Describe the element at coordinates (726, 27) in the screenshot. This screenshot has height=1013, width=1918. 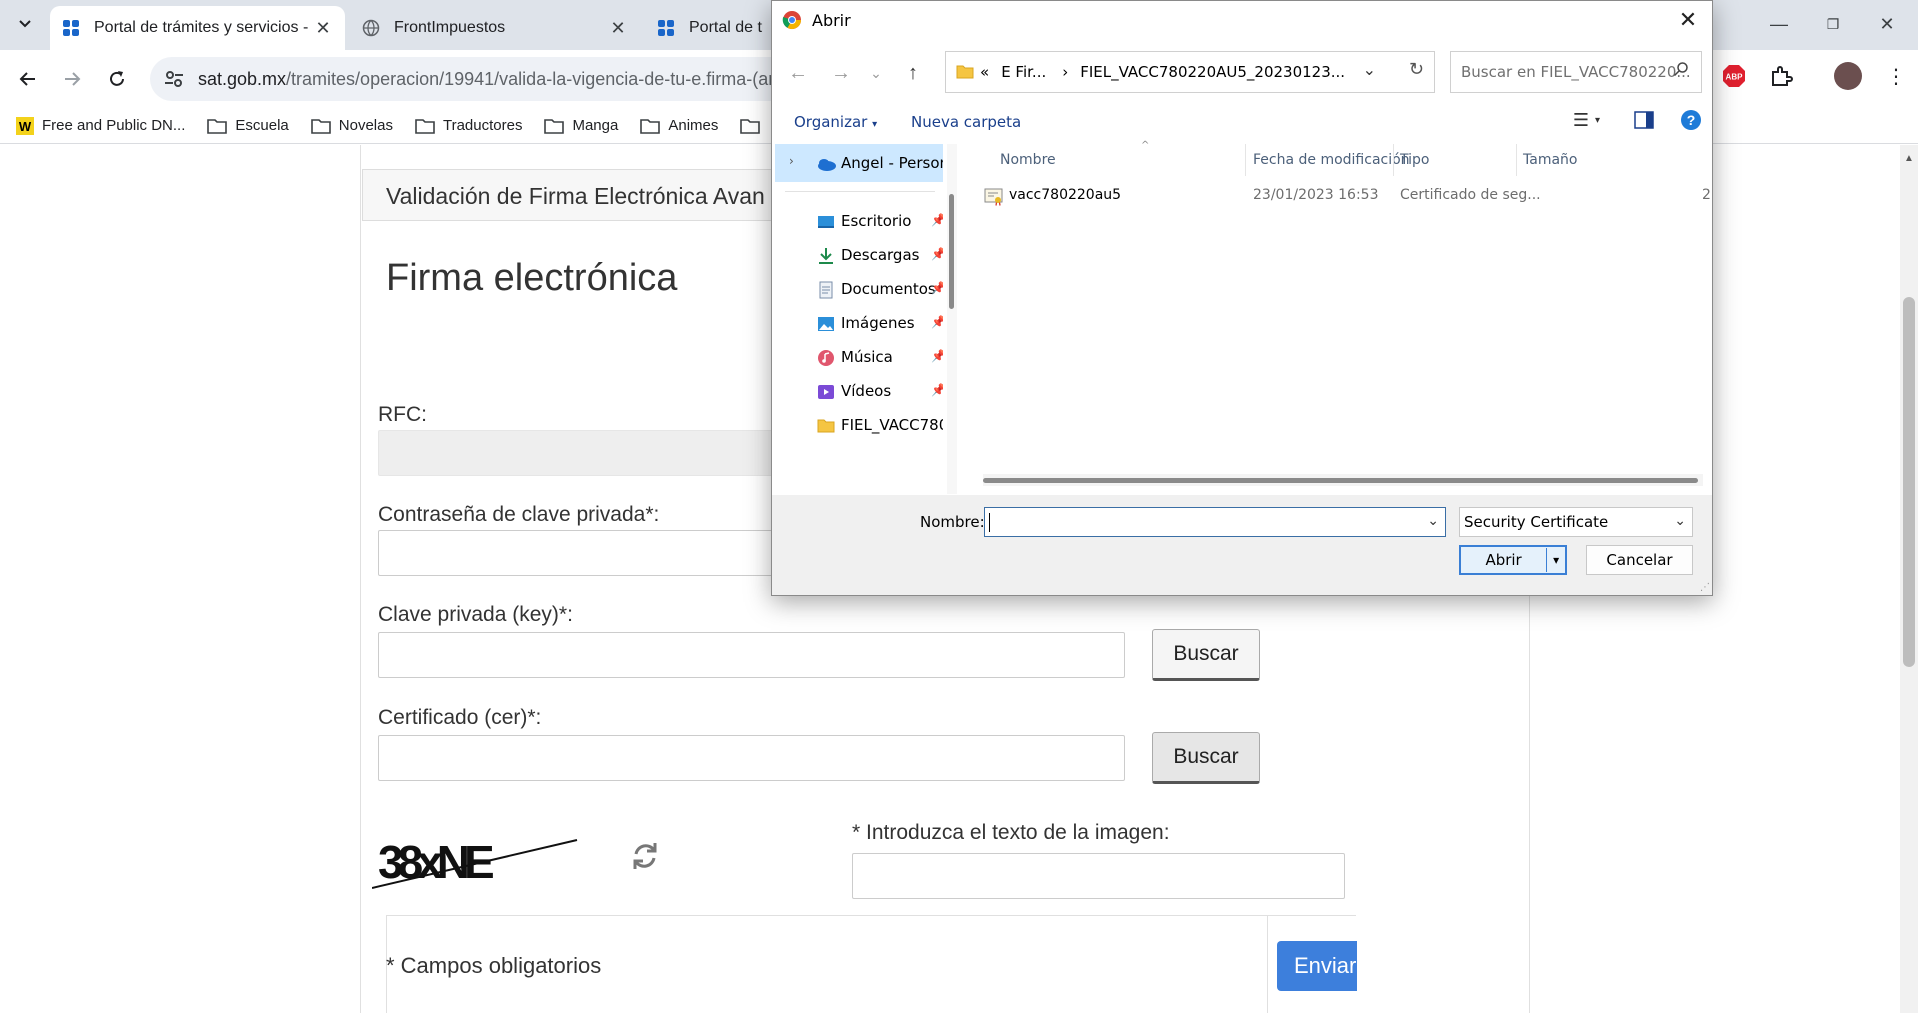
I see `tab-title: Portal de trám` at that location.